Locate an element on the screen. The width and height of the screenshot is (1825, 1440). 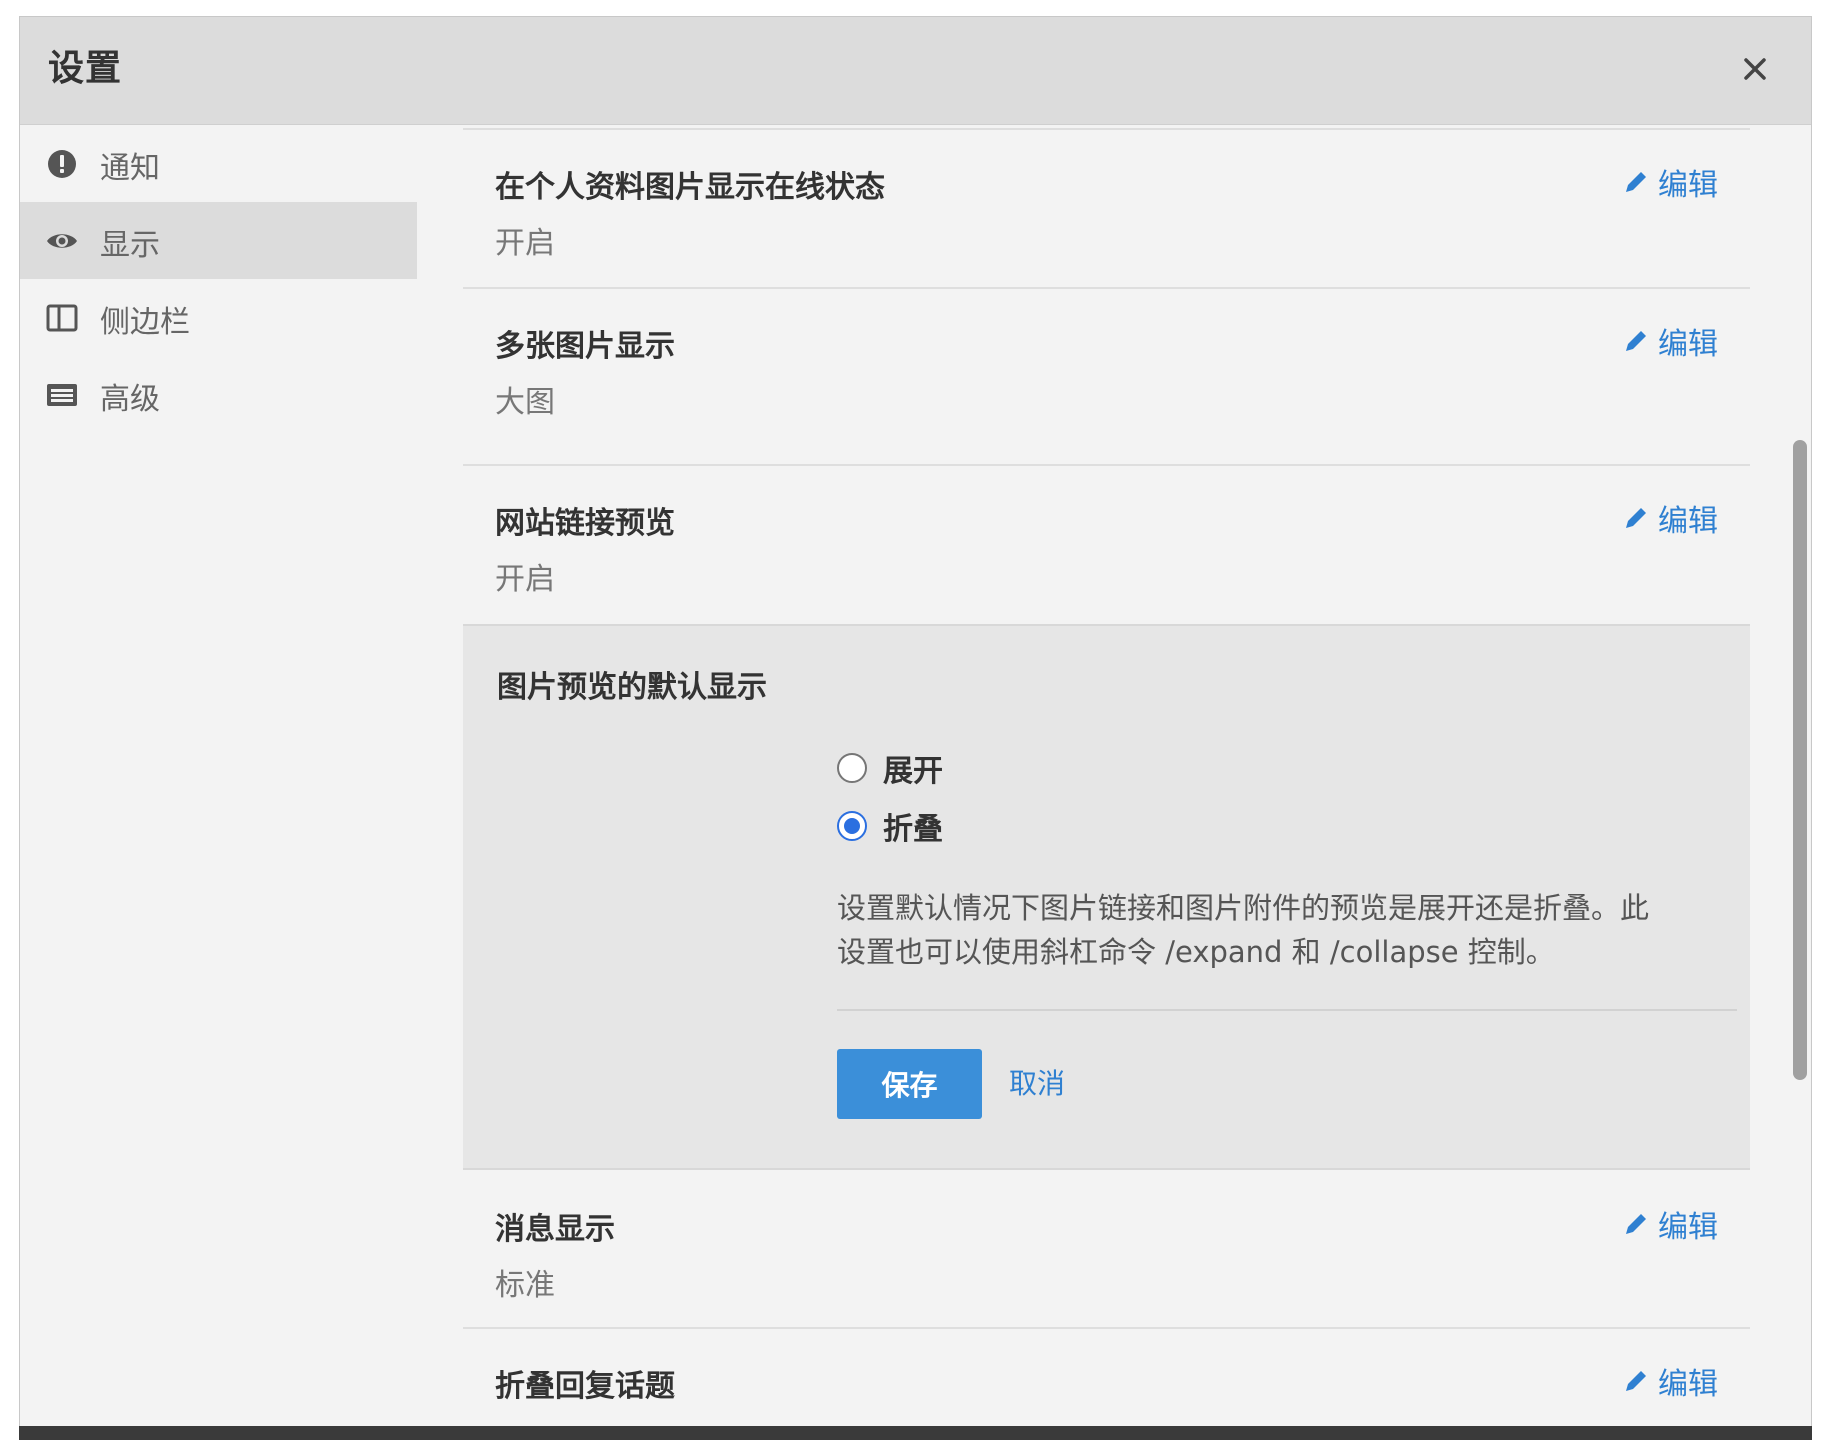
sidebar-item-label: 通知 is located at coordinates (130, 168).